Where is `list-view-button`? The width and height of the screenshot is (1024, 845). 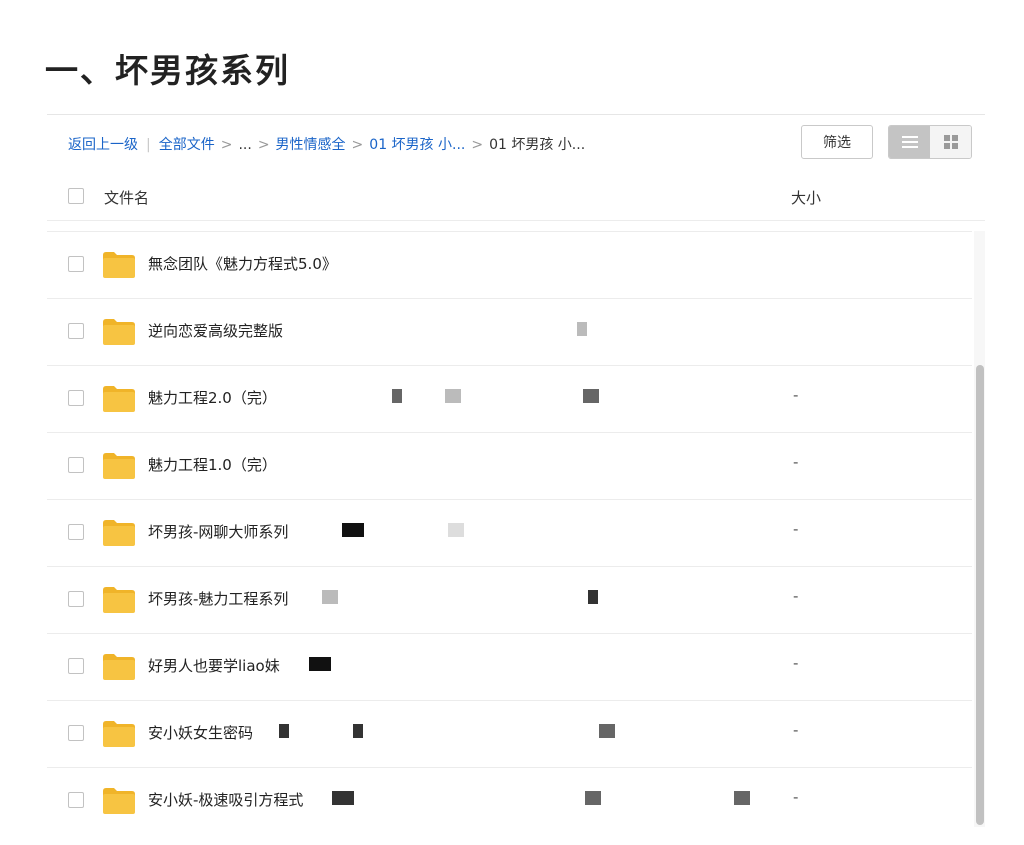
list-view-button is located at coordinates (909, 142).